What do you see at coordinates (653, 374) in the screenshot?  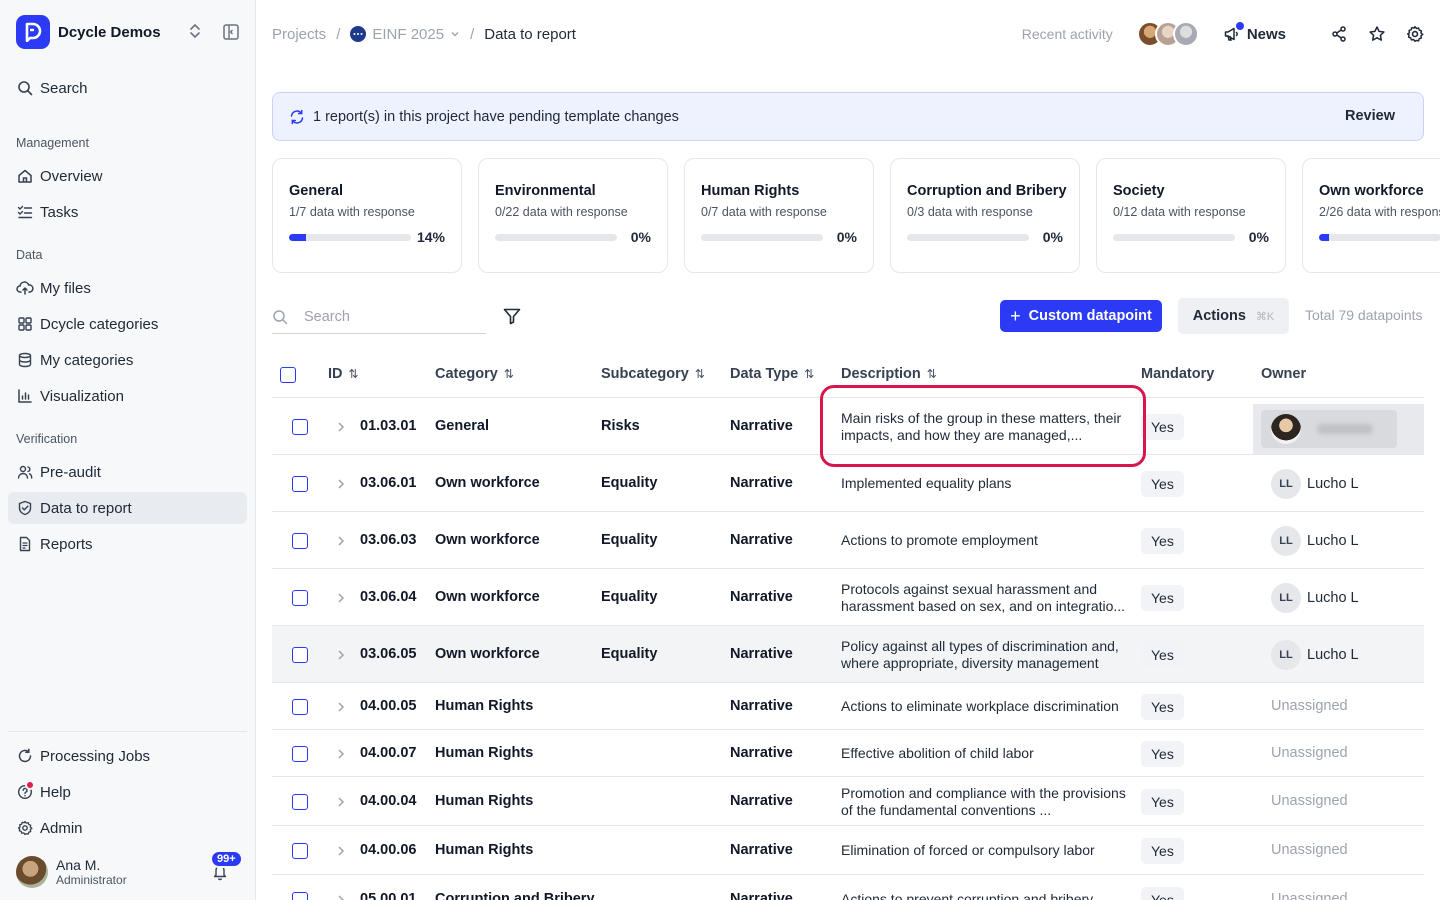 I see `column-header-subcategory: Subcategory ⇅` at bounding box center [653, 374].